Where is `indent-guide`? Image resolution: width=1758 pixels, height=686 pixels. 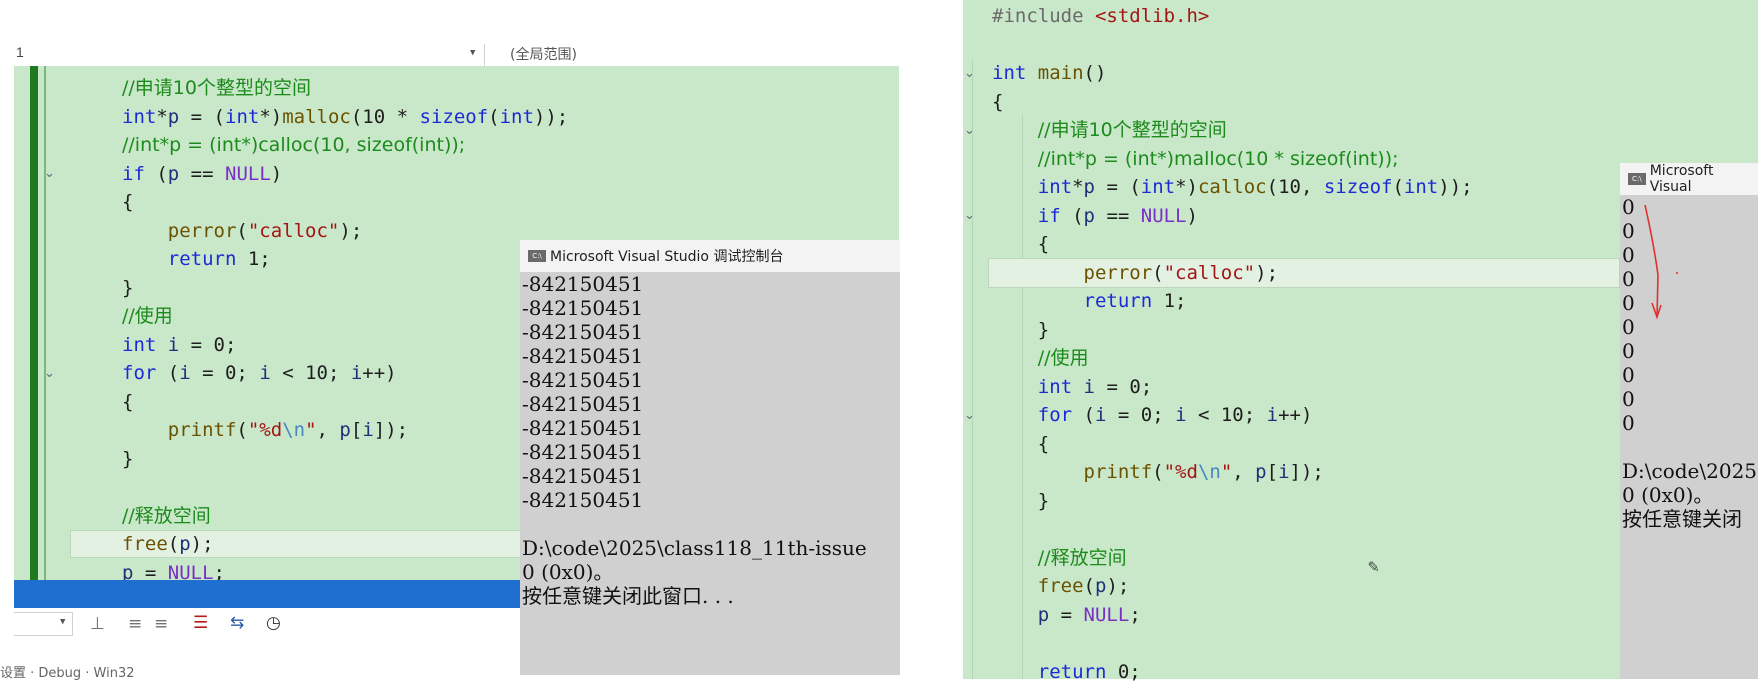
indent-guide is located at coordinates (972, 369).